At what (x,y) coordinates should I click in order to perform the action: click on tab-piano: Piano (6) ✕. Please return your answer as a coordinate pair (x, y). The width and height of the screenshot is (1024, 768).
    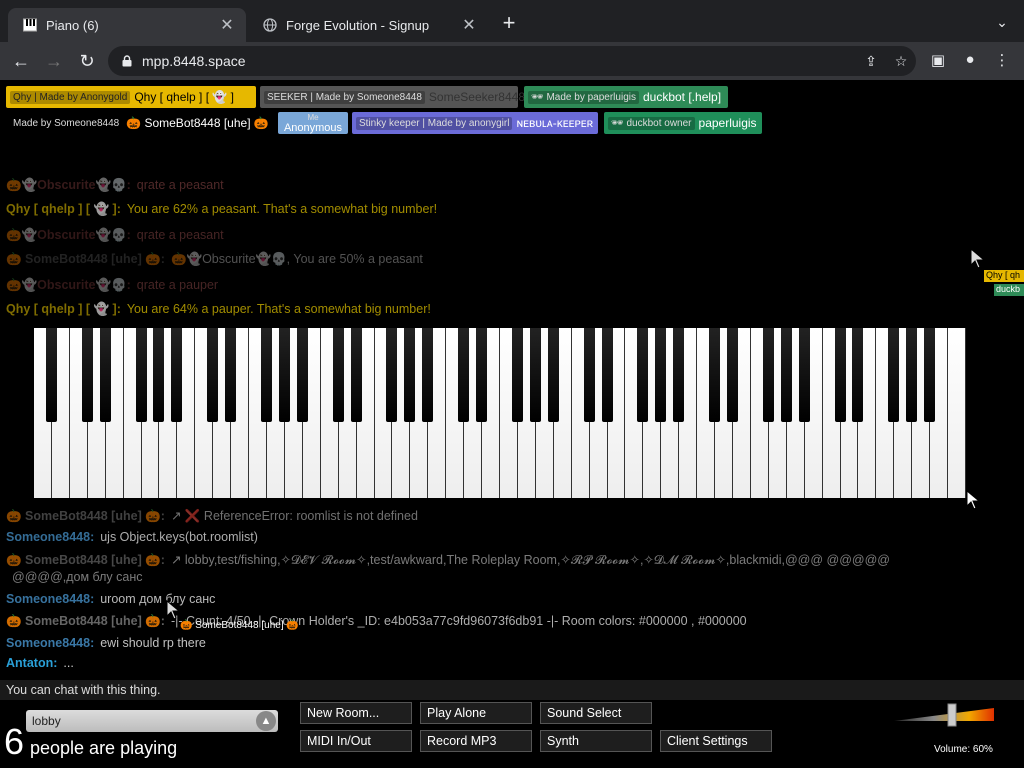
    Looking at the image, I should click on (127, 25).